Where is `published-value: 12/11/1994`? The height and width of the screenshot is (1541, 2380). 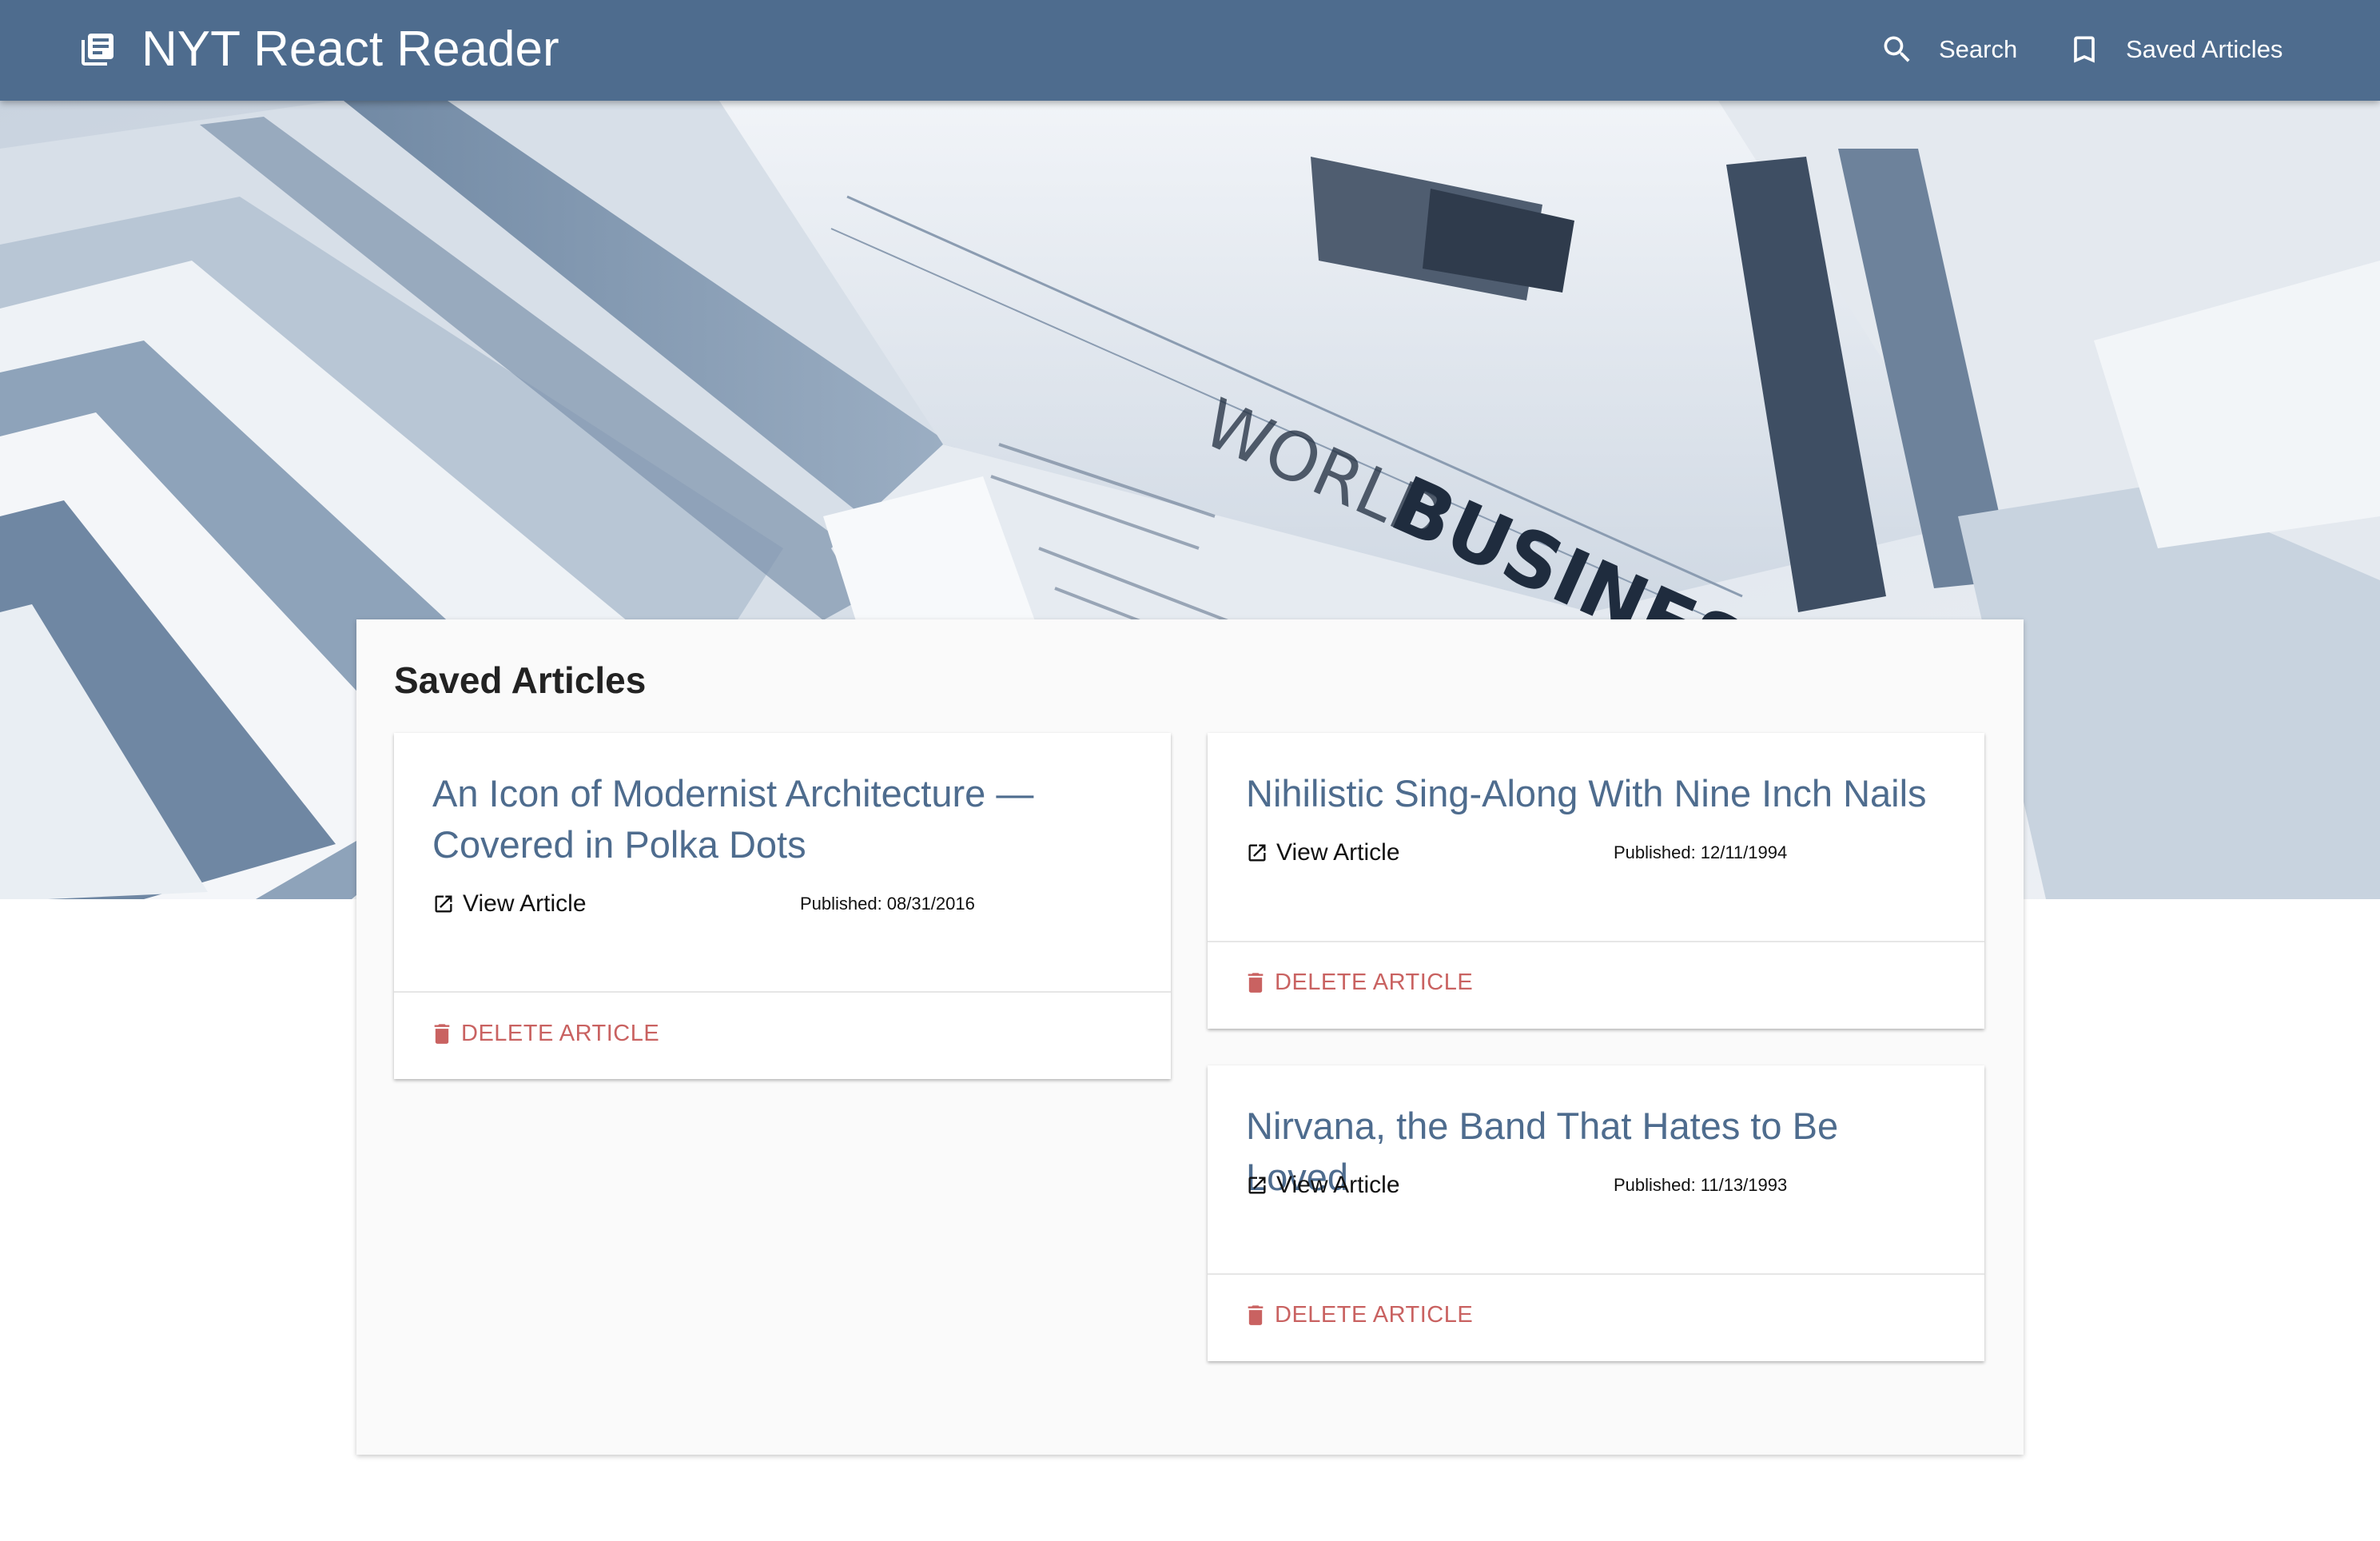
published-value: 12/11/1994 is located at coordinates (1744, 852).